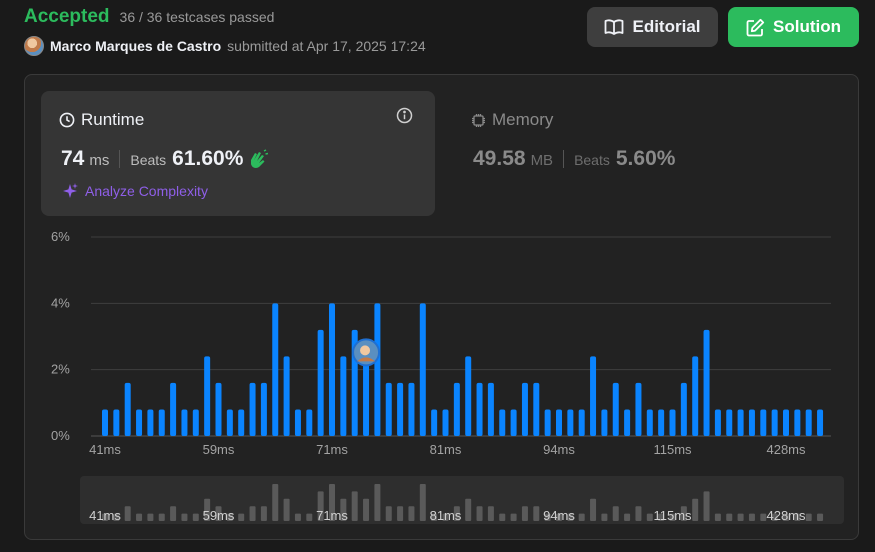 The height and width of the screenshot is (552, 875). I want to click on solution-button: Solution, so click(793, 27).